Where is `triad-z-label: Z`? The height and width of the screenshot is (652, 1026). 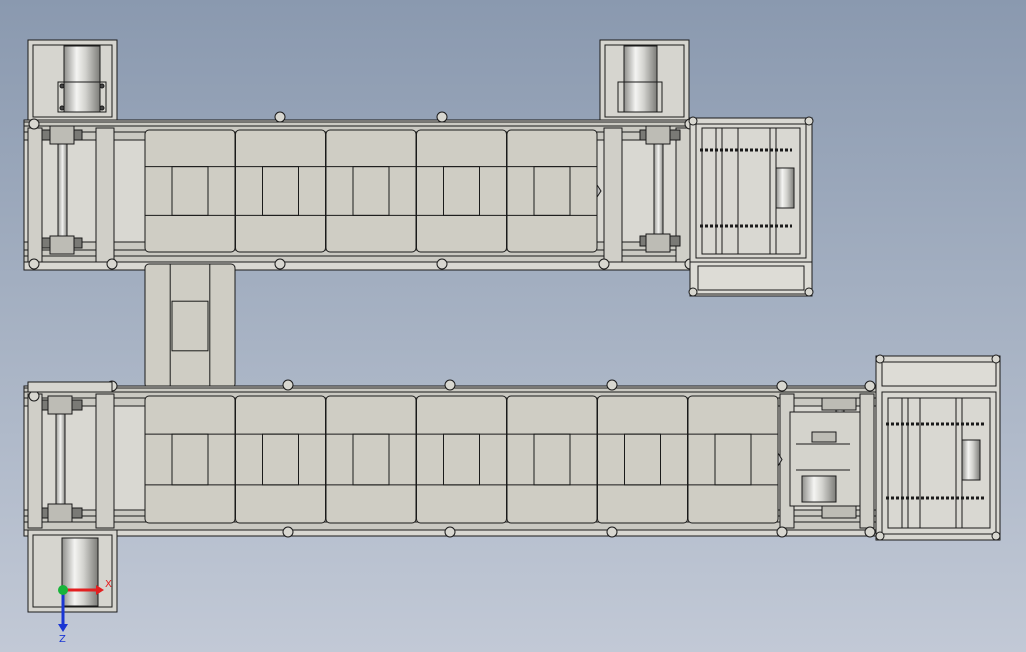 triad-z-label: Z is located at coordinates (62, 639).